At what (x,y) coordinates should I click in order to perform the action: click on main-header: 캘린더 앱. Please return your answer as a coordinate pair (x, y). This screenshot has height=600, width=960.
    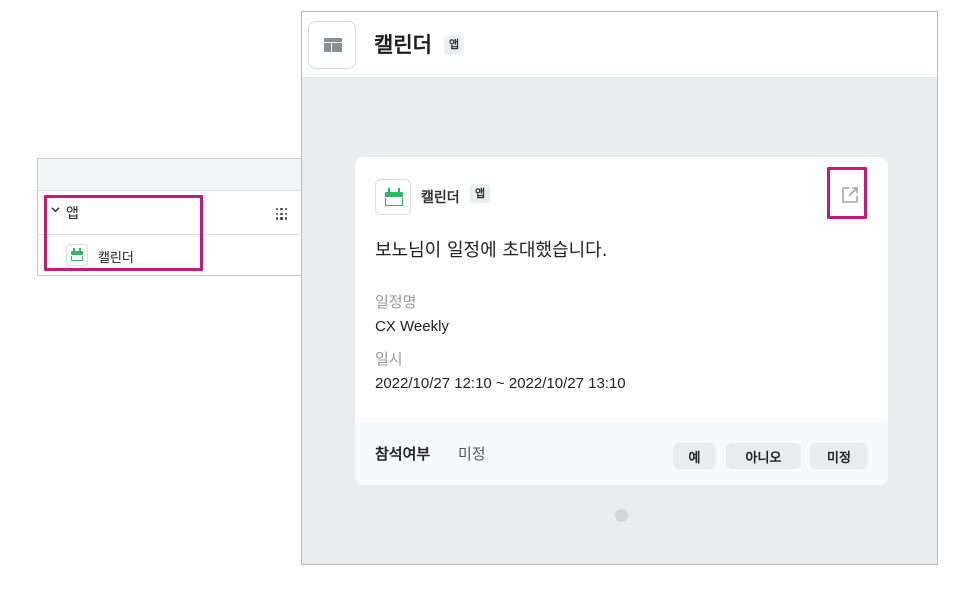
    Looking at the image, I should click on (619, 45).